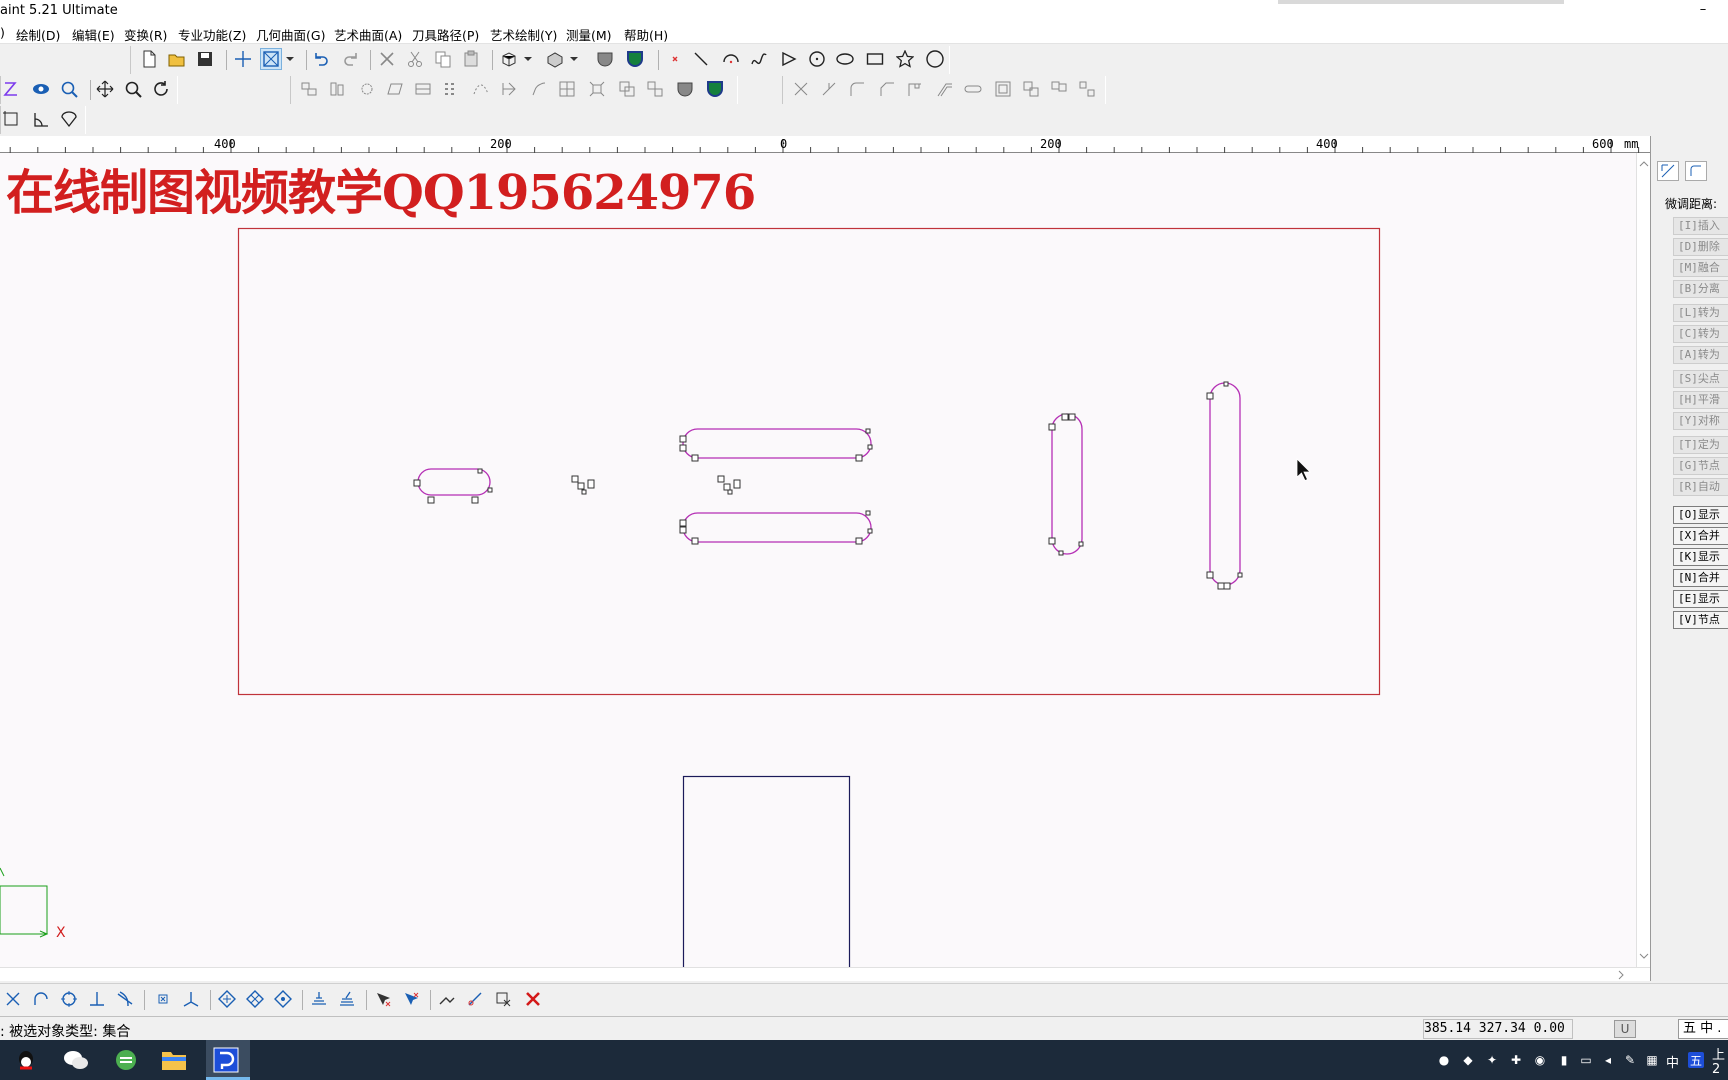  Describe the element at coordinates (1700, 226) in the screenshot. I see `panel-button: [I]插入` at that location.